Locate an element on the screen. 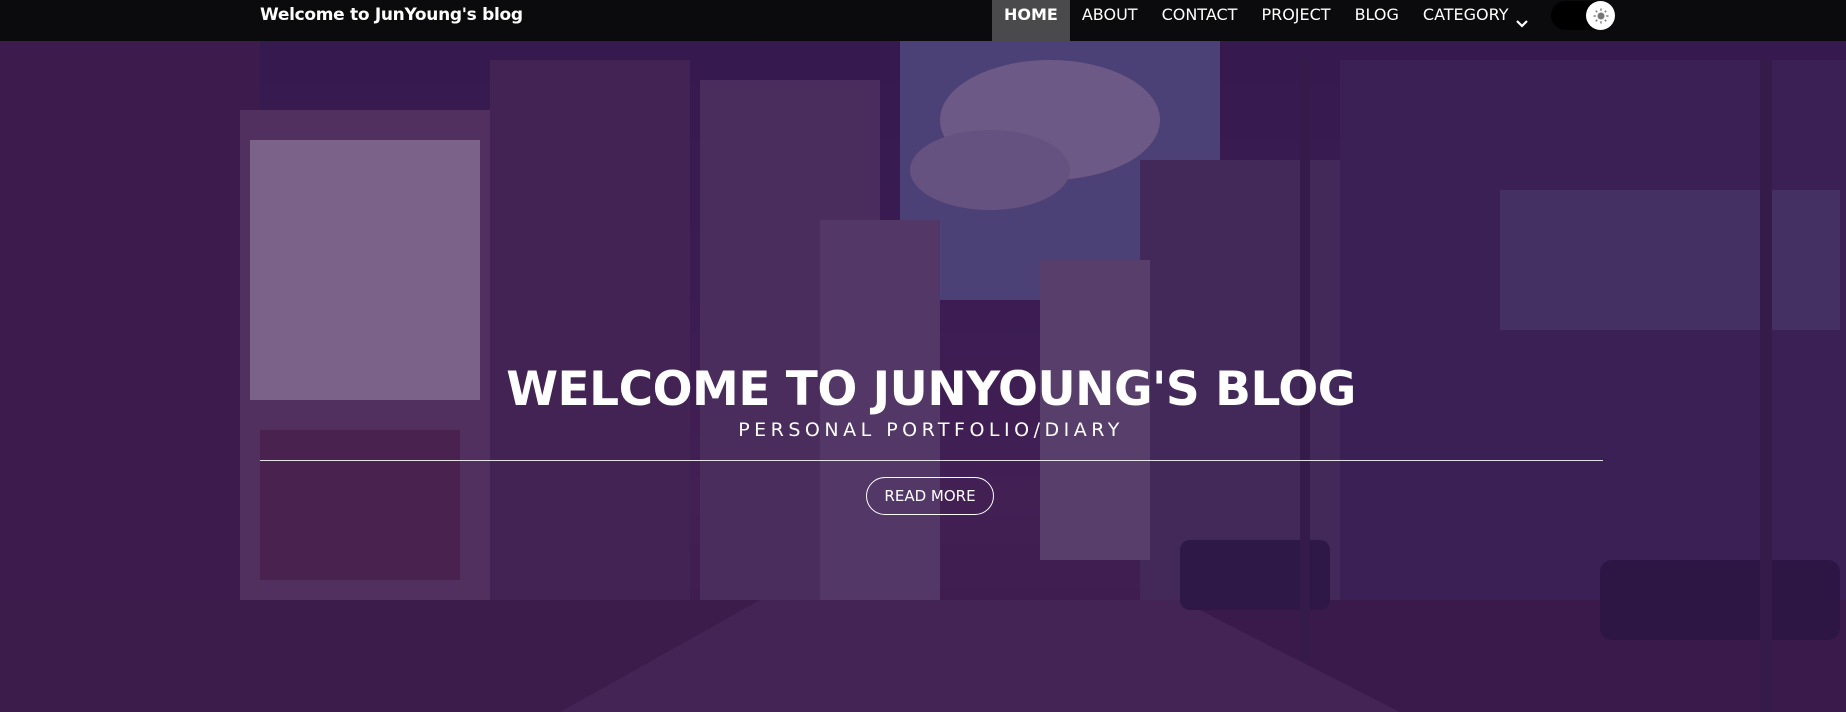  nav-item-category: CATEGORY is located at coordinates (1476, 20).